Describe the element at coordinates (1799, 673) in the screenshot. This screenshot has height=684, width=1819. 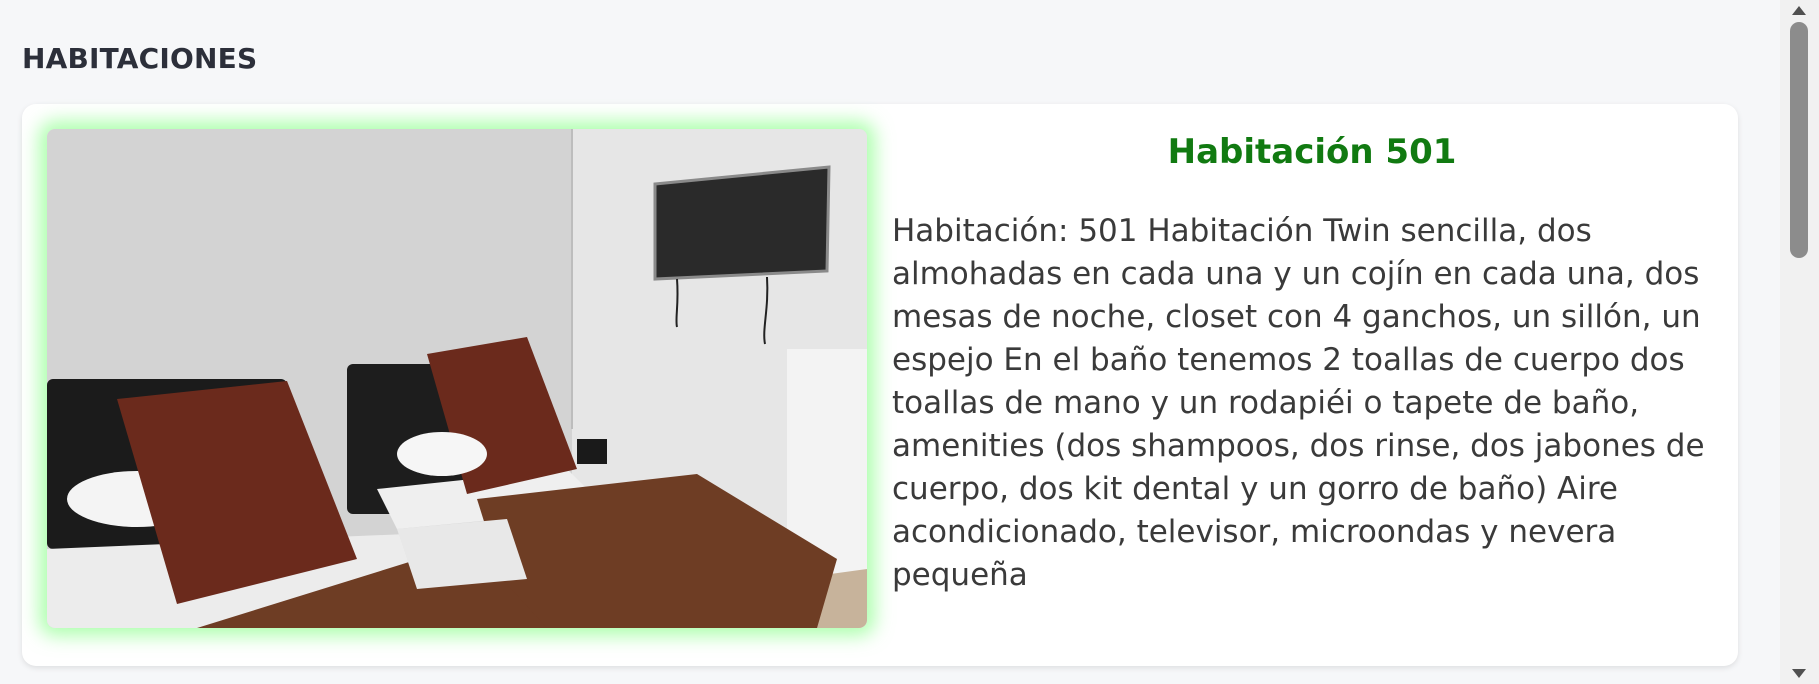
I see `scroll-down-arrow-icon` at that location.